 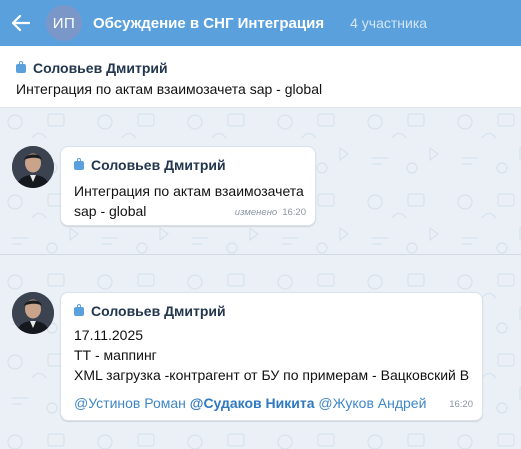 I want to click on back-button, so click(x=21, y=23).